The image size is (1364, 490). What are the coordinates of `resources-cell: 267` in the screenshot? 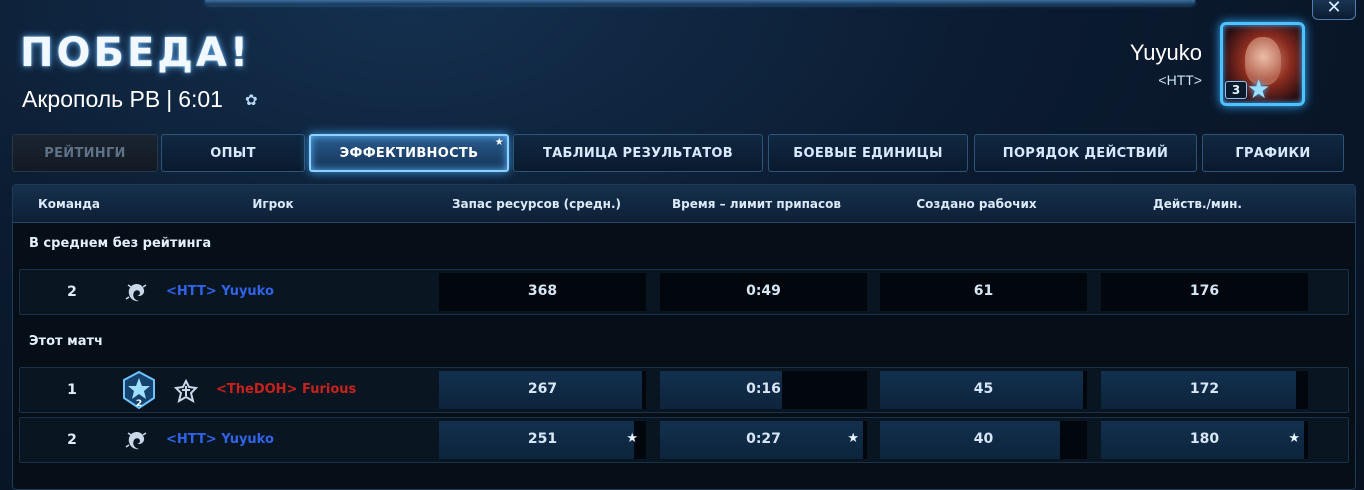 It's located at (542, 390).